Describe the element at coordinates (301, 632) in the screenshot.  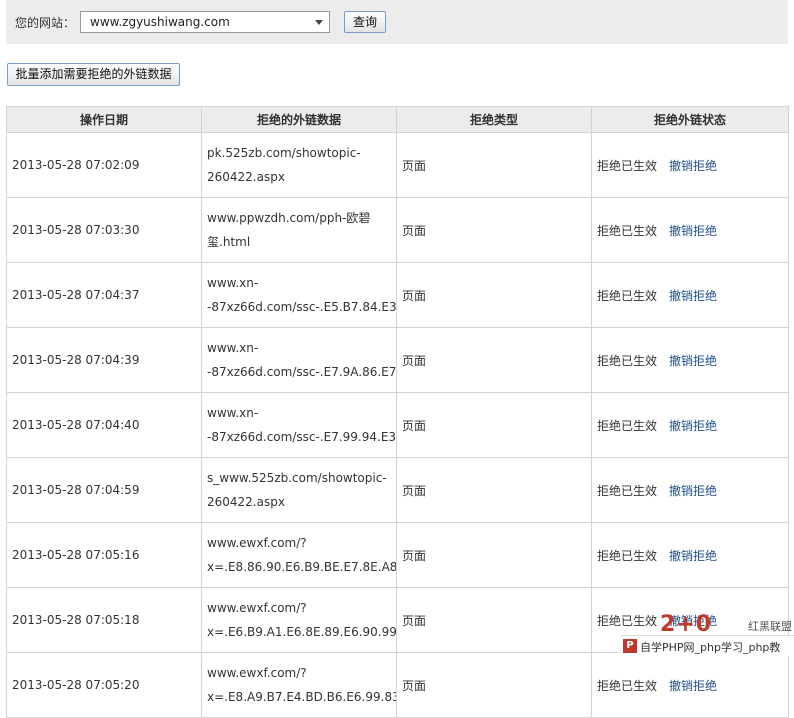
I see `link-line-2: x=.E6.B9.A1.E6.8E.89.E6.90.99.E5` at that location.